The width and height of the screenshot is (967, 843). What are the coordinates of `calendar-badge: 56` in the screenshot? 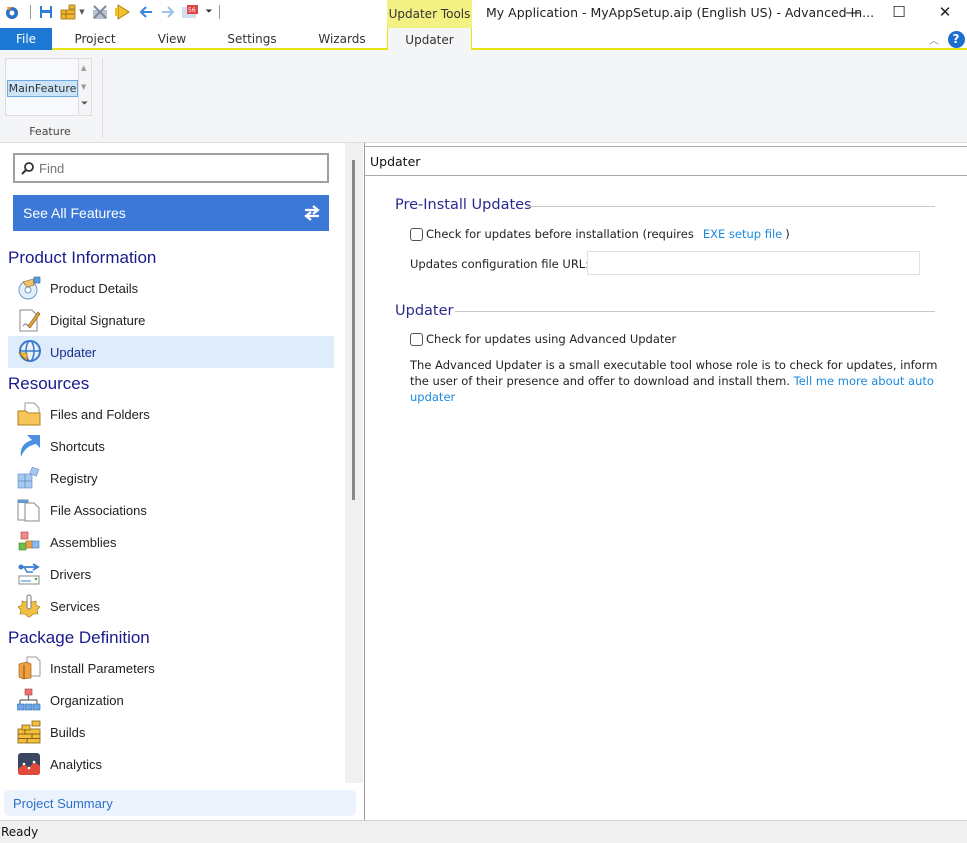 It's located at (192, 10).